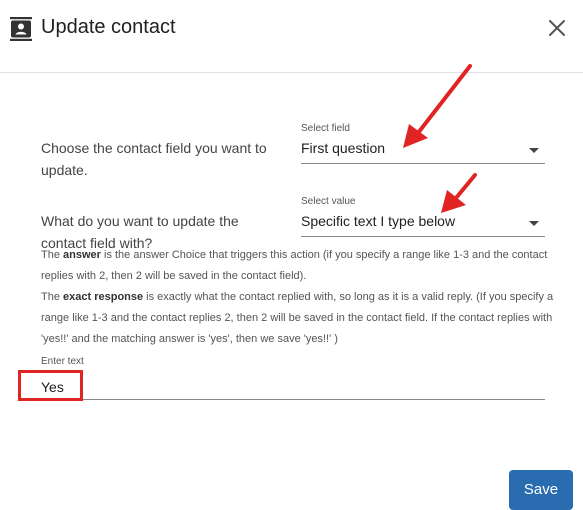  Describe the element at coordinates (423, 149) in the screenshot. I see `select-field-box: First question` at that location.